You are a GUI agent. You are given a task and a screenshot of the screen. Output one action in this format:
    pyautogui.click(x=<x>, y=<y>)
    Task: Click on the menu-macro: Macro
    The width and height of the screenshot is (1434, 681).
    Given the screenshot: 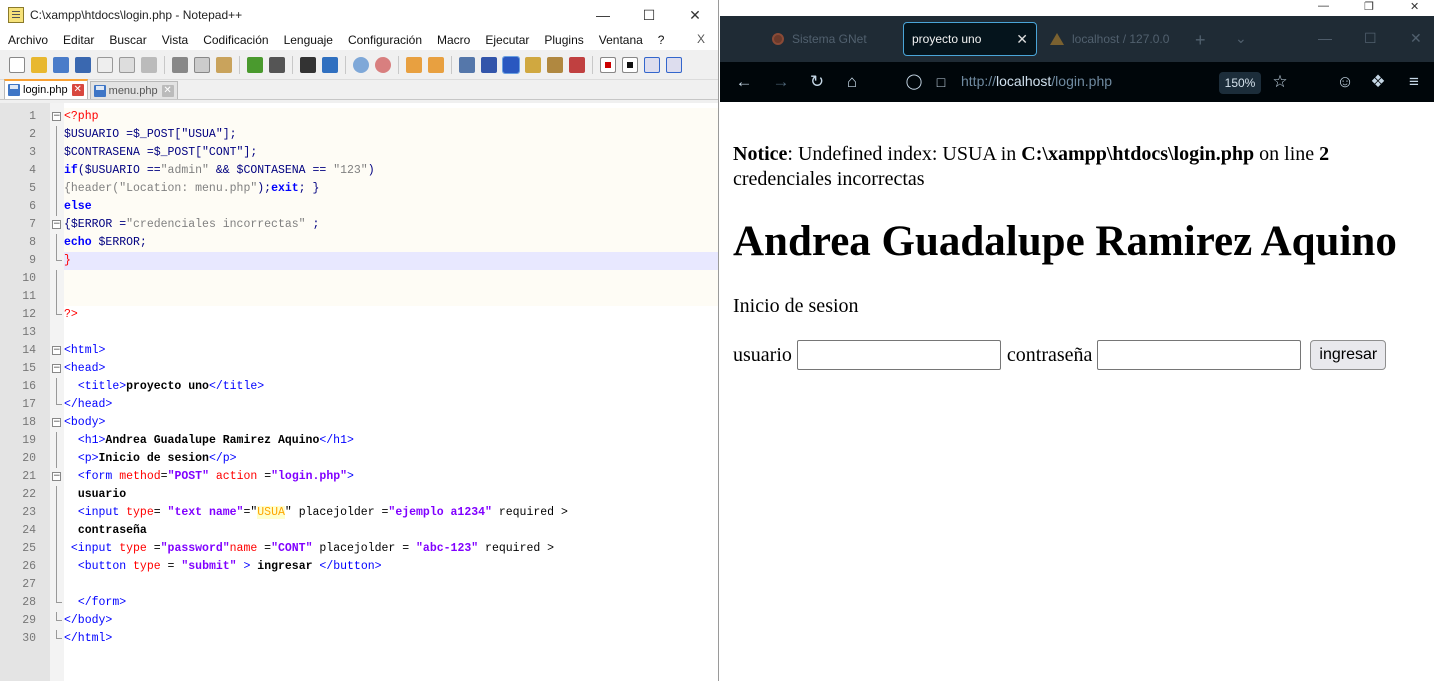 What is the action you would take?
    pyautogui.click(x=453, y=40)
    